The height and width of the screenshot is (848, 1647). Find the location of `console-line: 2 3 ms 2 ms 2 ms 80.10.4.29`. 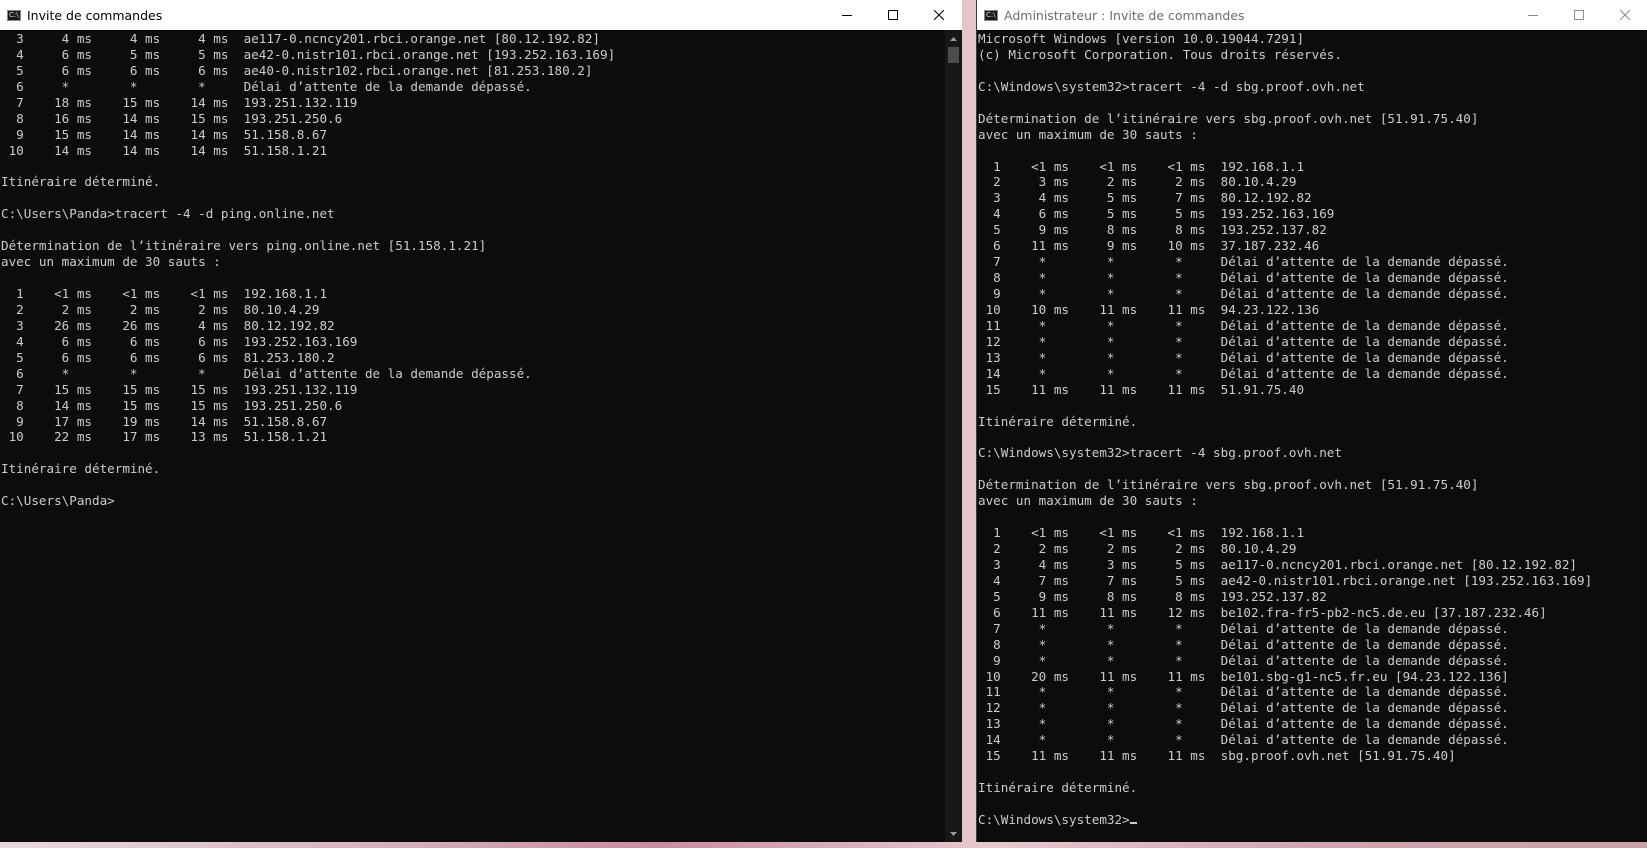

console-line: 2 3 ms 2 ms 2 ms 80.10.4.29 is located at coordinates (1137, 182).